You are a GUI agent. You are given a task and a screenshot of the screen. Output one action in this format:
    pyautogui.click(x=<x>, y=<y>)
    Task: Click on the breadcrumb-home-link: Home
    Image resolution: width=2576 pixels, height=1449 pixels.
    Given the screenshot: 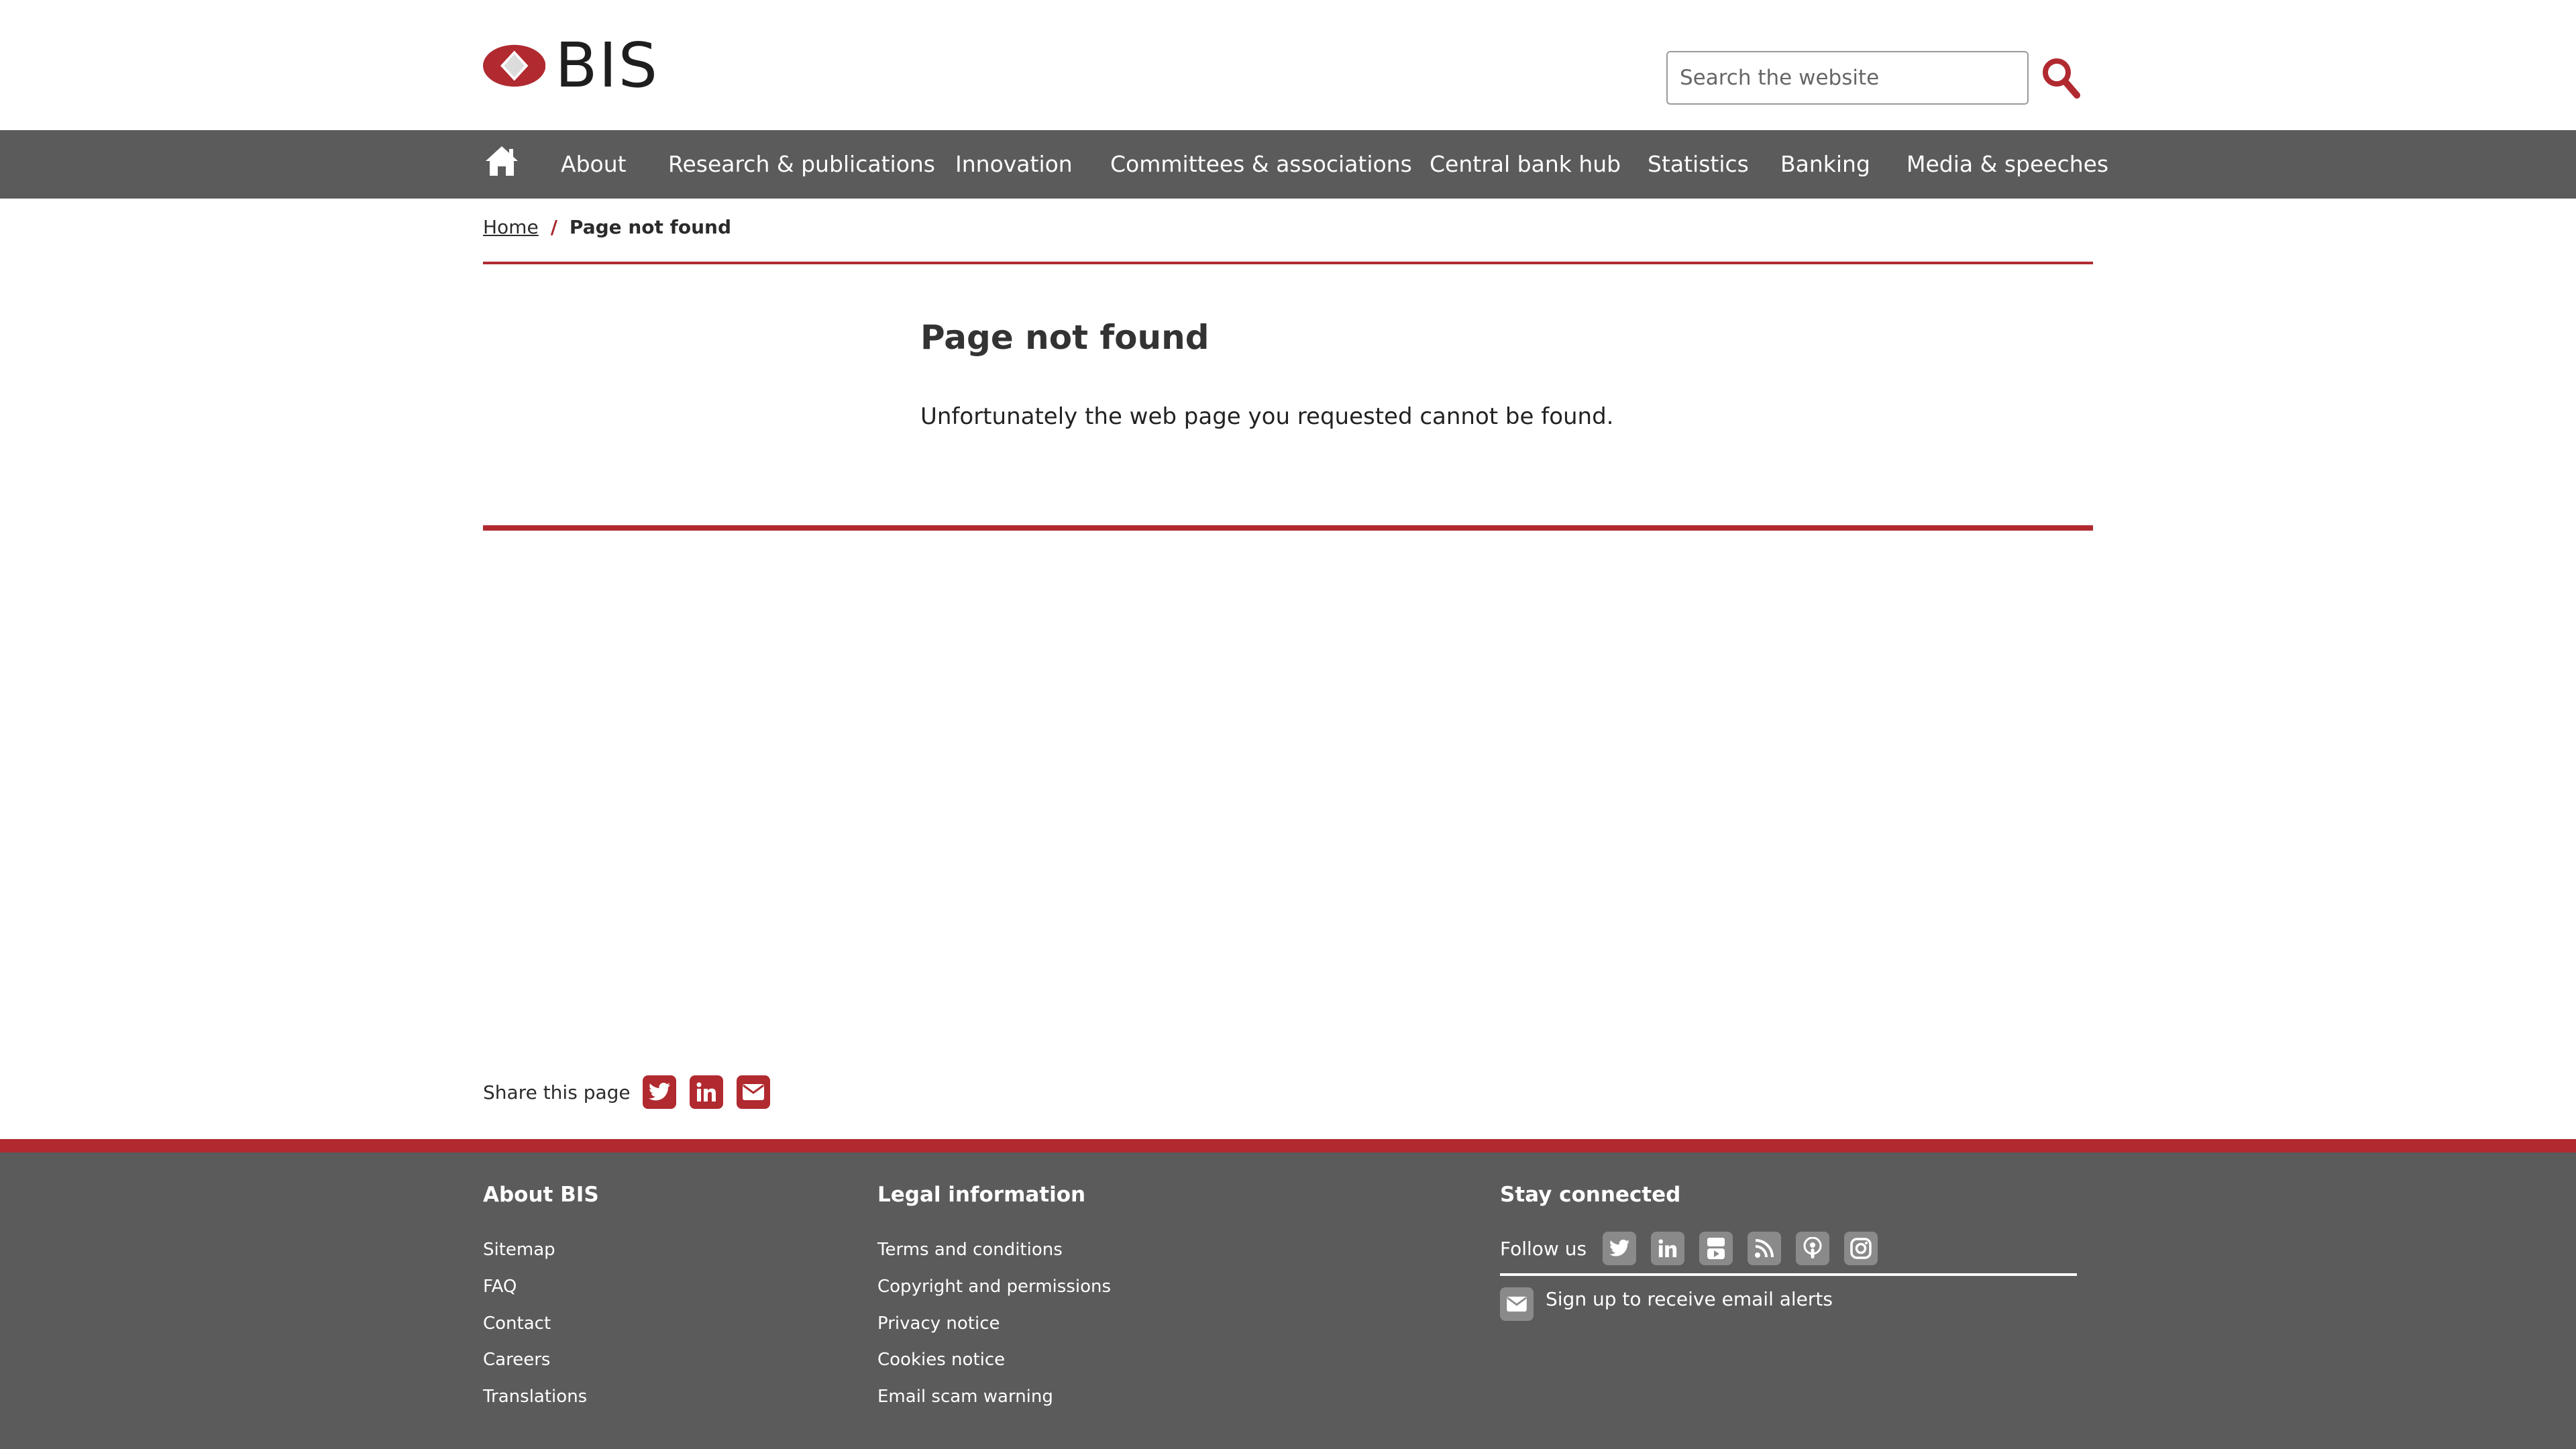 What is the action you would take?
    pyautogui.click(x=511, y=227)
    